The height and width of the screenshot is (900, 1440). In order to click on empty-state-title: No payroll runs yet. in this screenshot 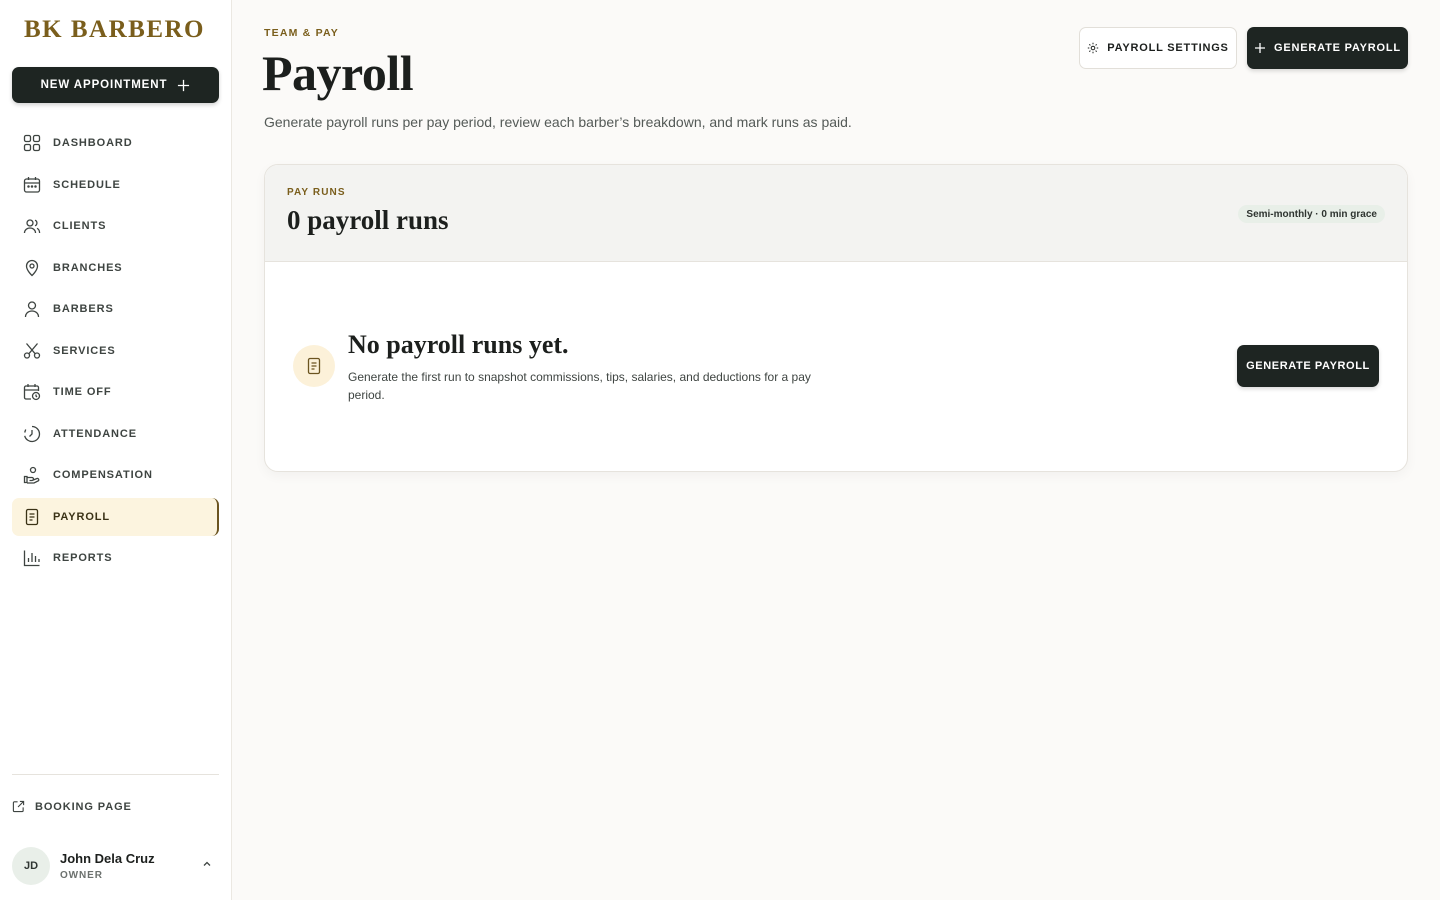, I will do `click(458, 344)`.